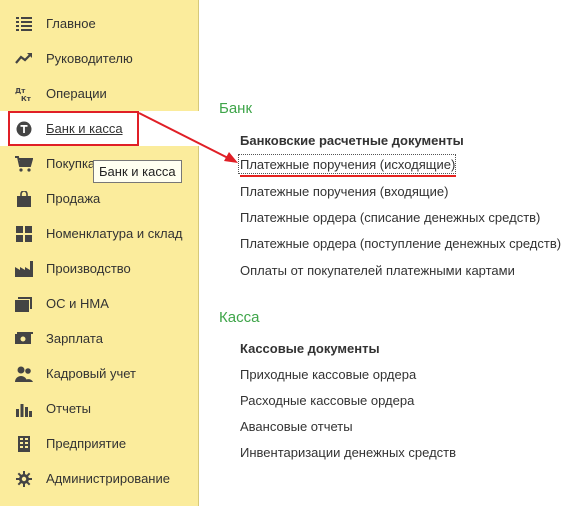  What do you see at coordinates (137, 171) in the screenshot?
I see `tooltip: Банк и касса` at bounding box center [137, 171].